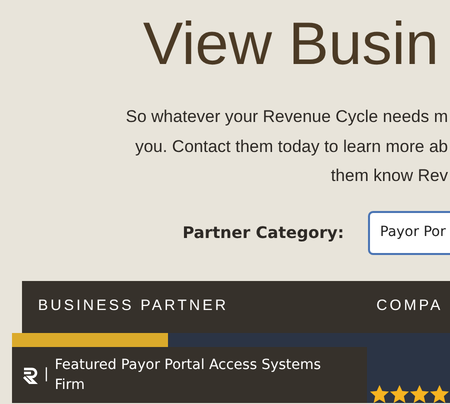 The image size is (450, 404). What do you see at coordinates (188, 375) in the screenshot?
I see `featured-text: Featured Payor Portal Access Systems Firm` at bounding box center [188, 375].